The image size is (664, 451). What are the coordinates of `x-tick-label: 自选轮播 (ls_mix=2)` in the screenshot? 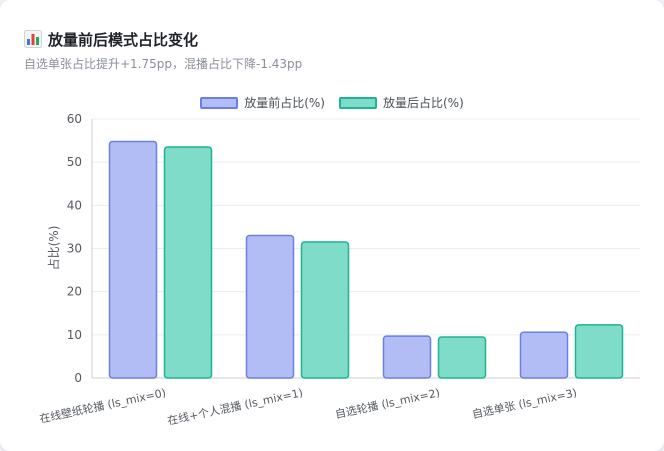 It's located at (387, 403).